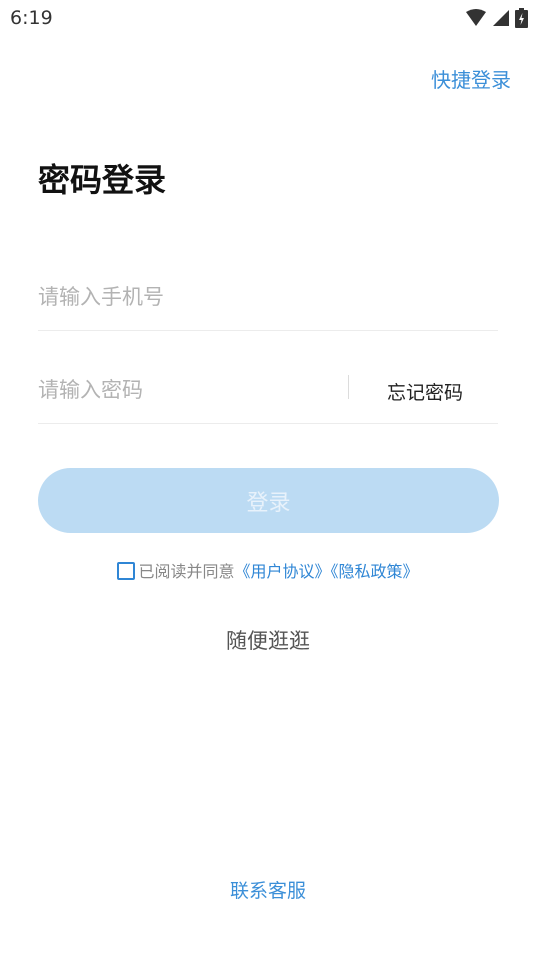 The image size is (536, 954). I want to click on battery-icon, so click(521, 18).